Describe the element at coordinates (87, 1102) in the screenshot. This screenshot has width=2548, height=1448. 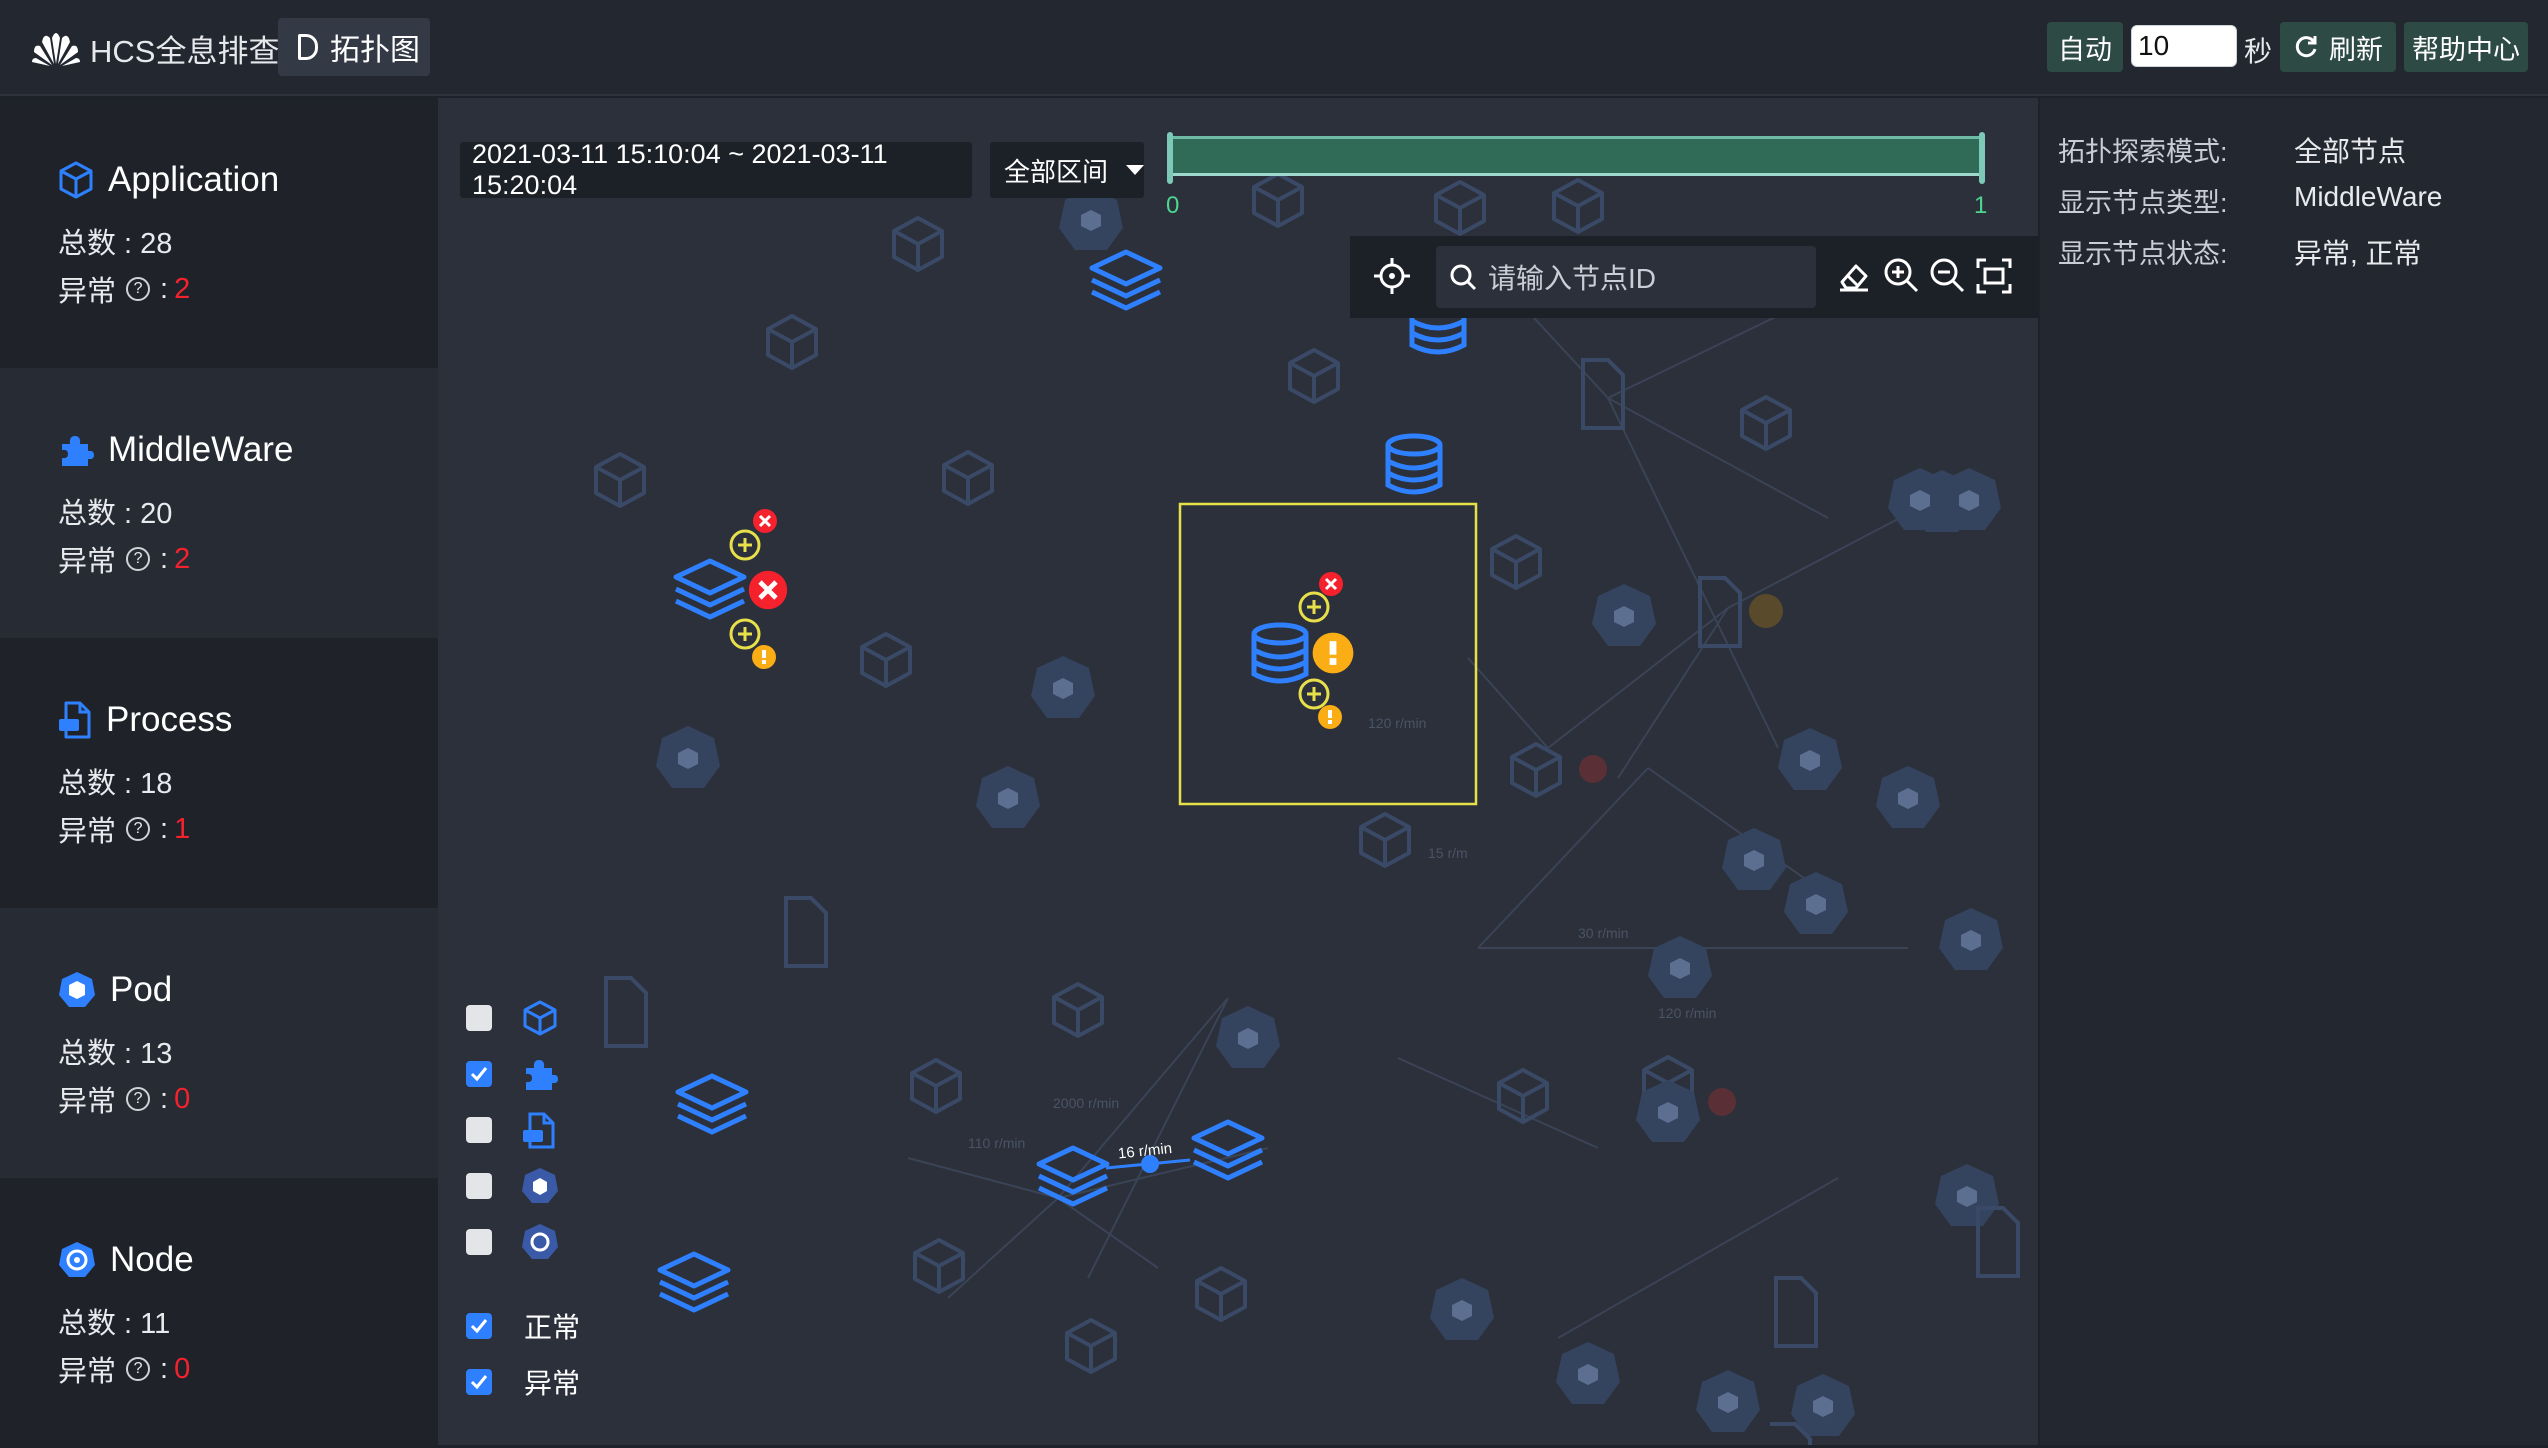
I see `abnormal-label: 异常` at that location.